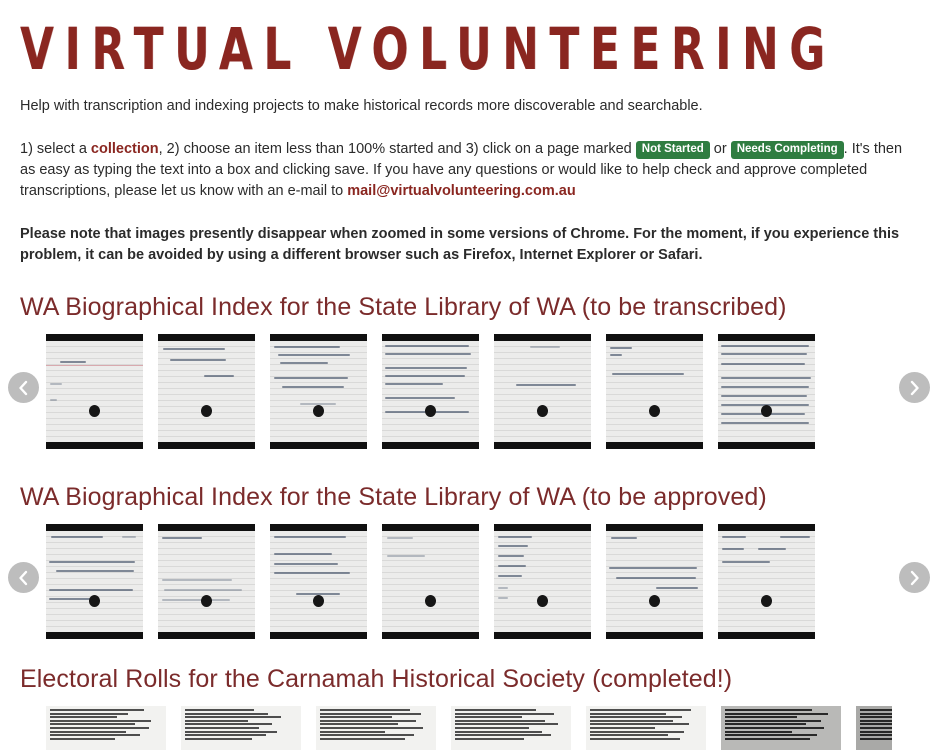  Describe the element at coordinates (787, 150) in the screenshot. I see `status-badge-needs-completing: Needs Completing` at that location.